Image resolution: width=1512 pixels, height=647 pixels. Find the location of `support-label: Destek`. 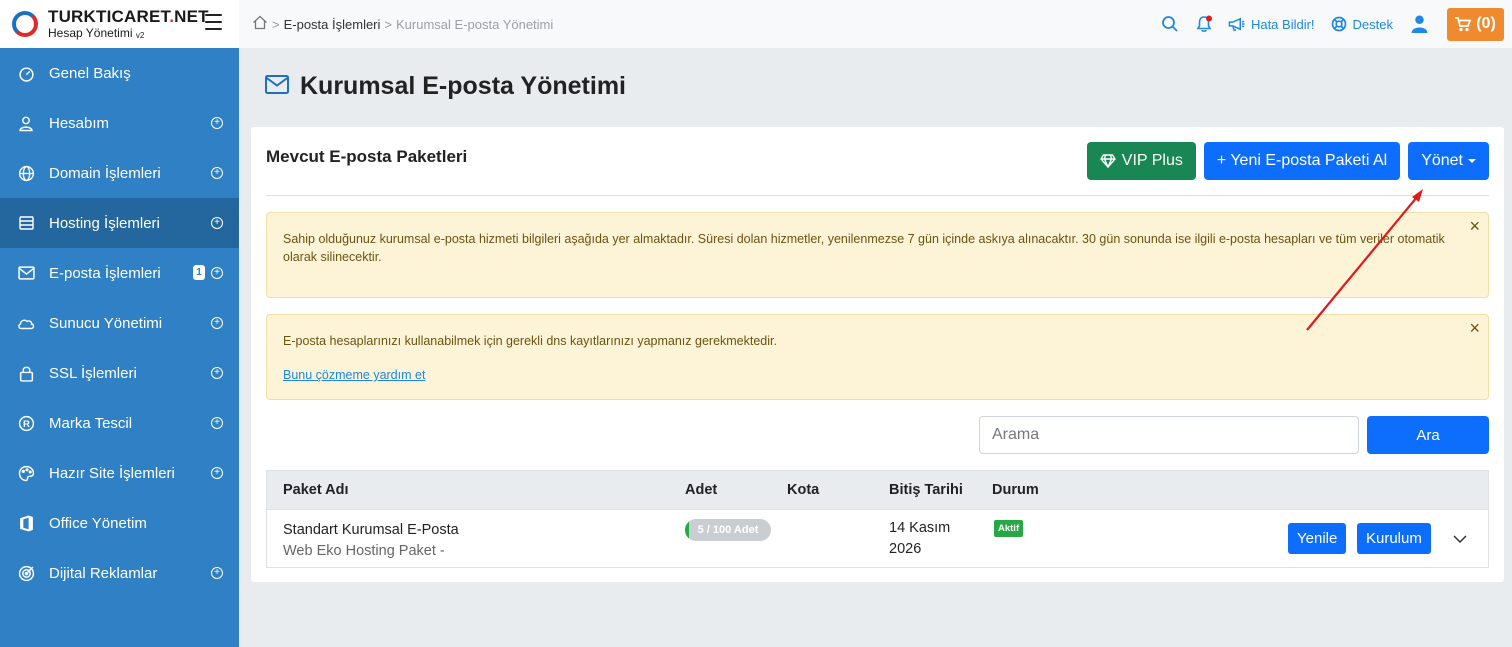

support-label: Destek is located at coordinates (1372, 24).